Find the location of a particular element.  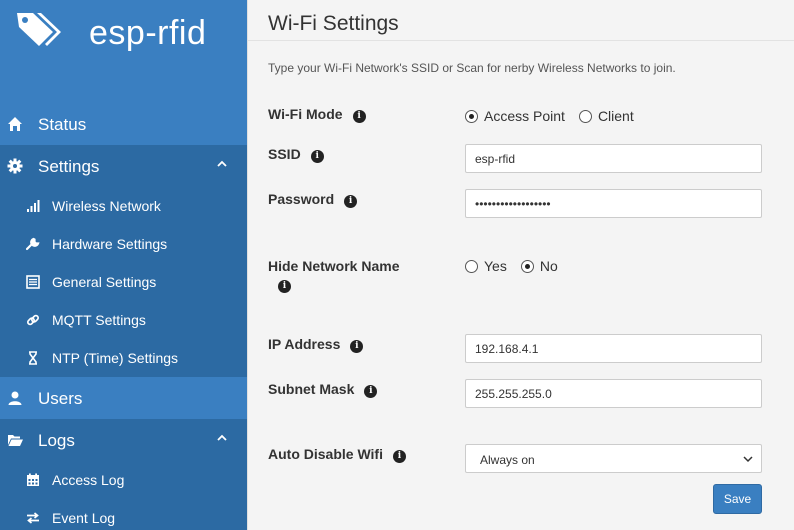

logs-submenu: Access Log Event Log is located at coordinates (123, 495).